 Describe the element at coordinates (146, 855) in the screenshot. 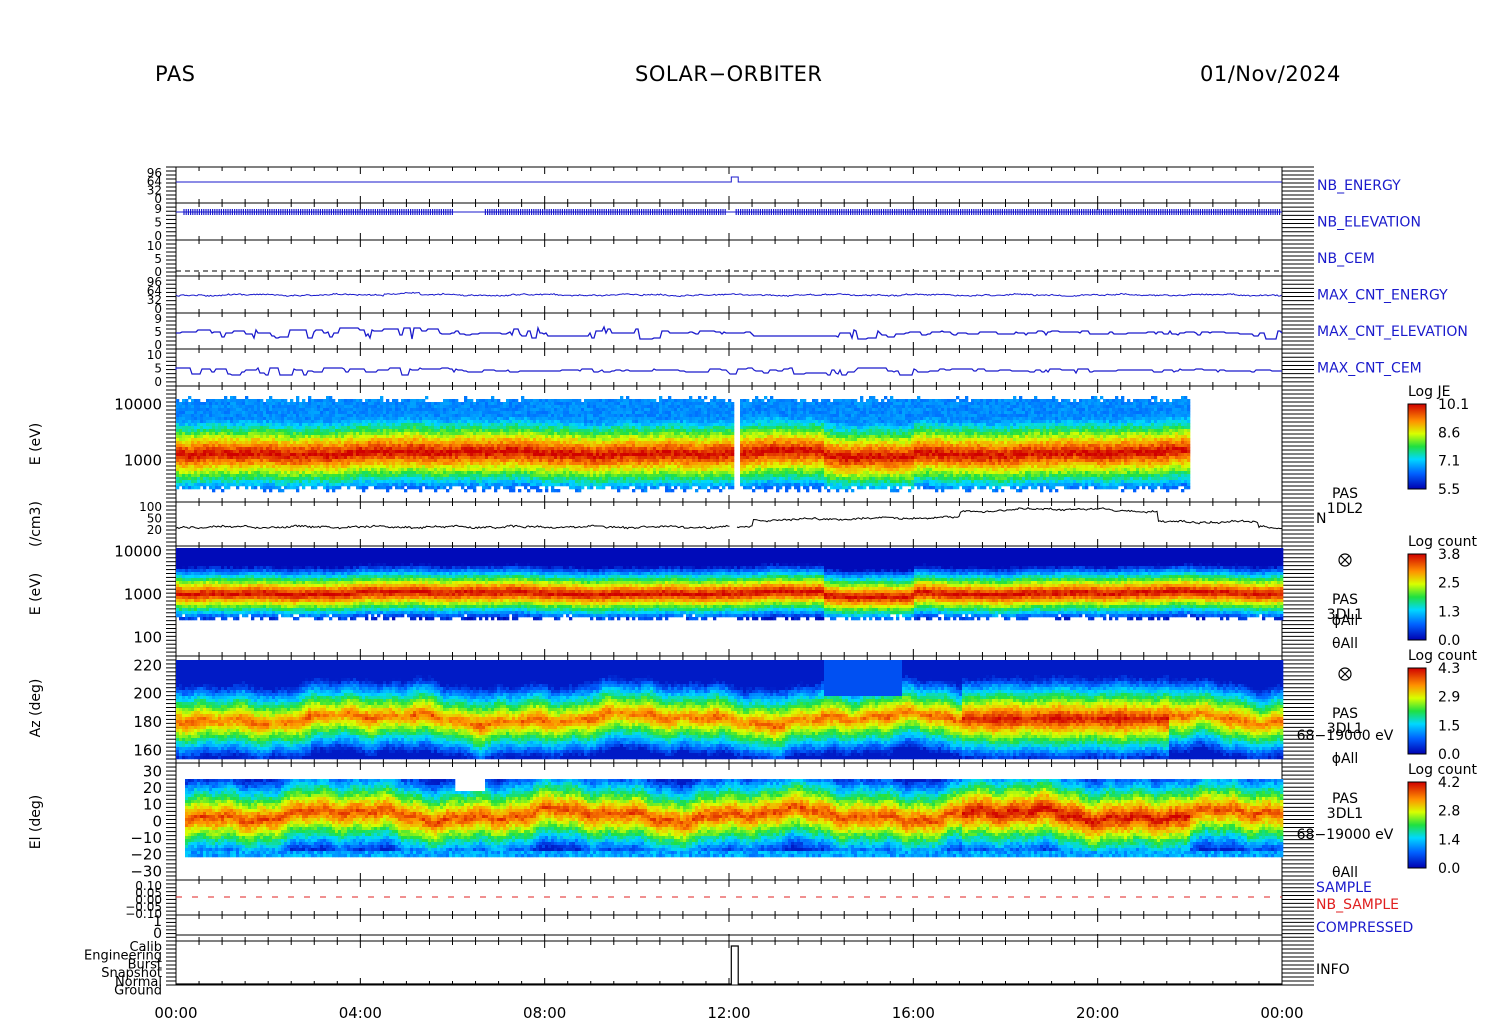

I see `elevation-tick: −20` at that location.